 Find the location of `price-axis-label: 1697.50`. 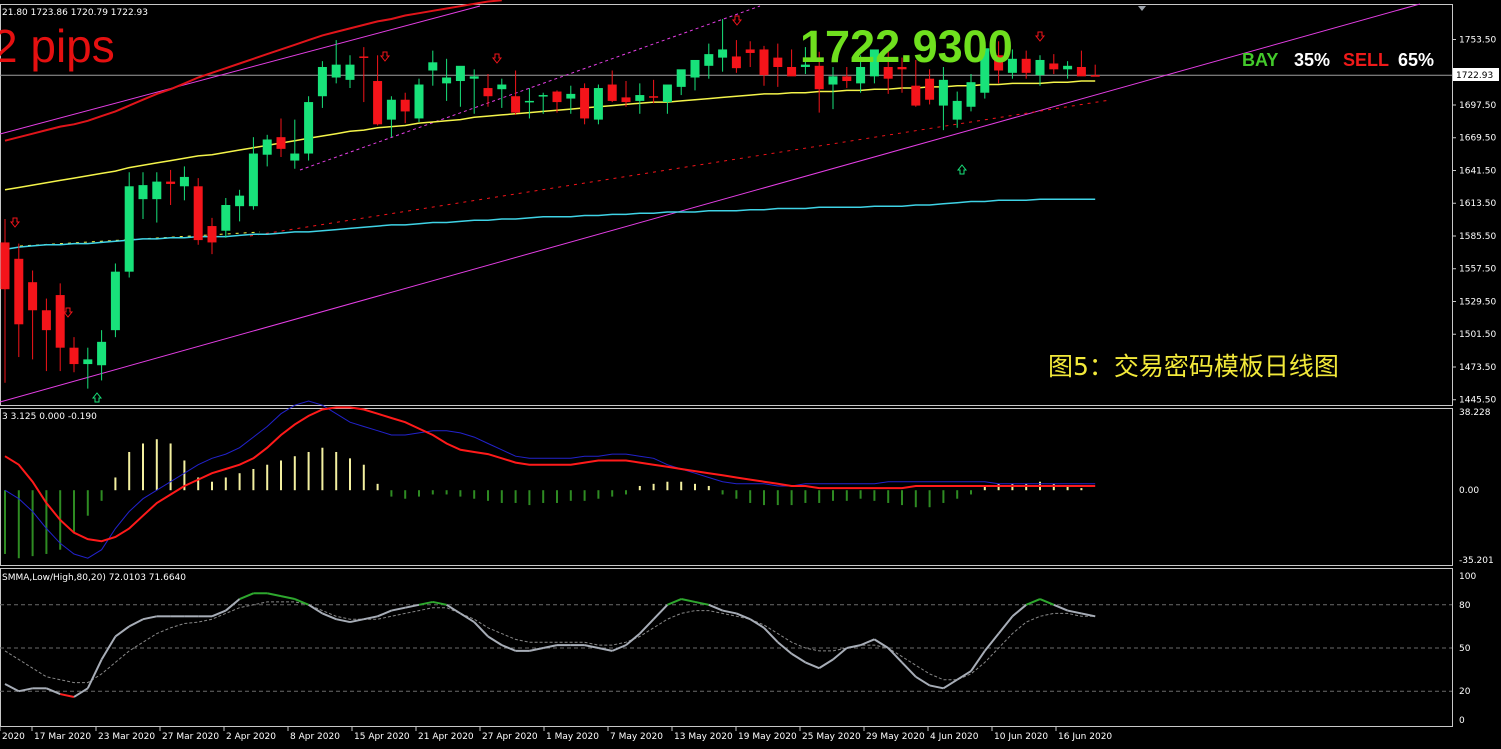

price-axis-label: 1697.50 is located at coordinates (1477, 106).